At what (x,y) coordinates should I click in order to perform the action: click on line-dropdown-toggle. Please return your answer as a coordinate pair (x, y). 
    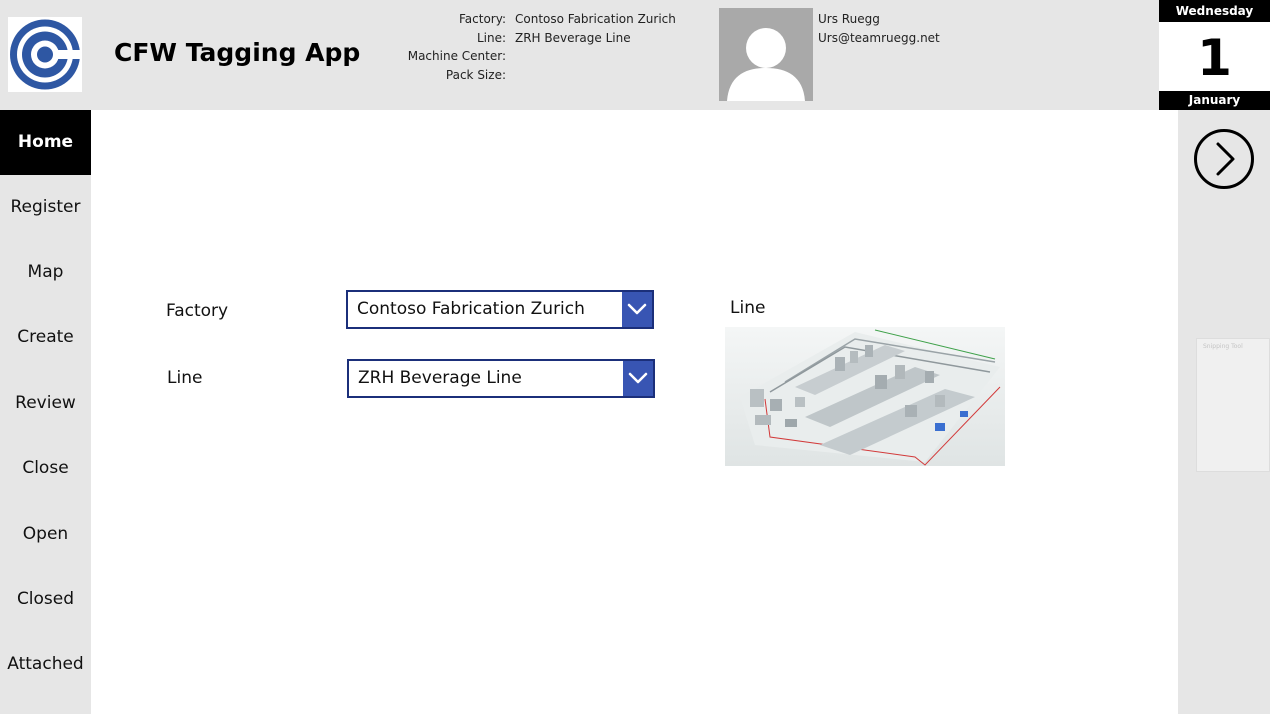
    Looking at the image, I should click on (638, 378).